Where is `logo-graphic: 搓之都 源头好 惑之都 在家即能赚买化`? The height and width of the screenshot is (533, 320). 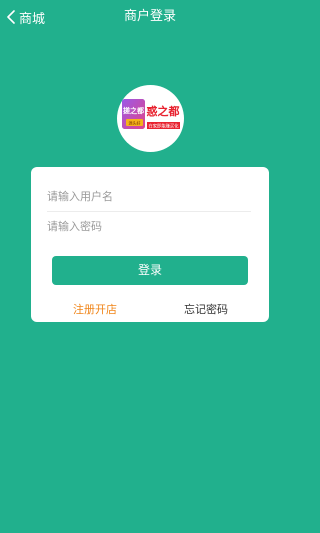 logo-graphic: 搓之都 源头好 惑之都 在家即能赚买化 is located at coordinates (151, 114).